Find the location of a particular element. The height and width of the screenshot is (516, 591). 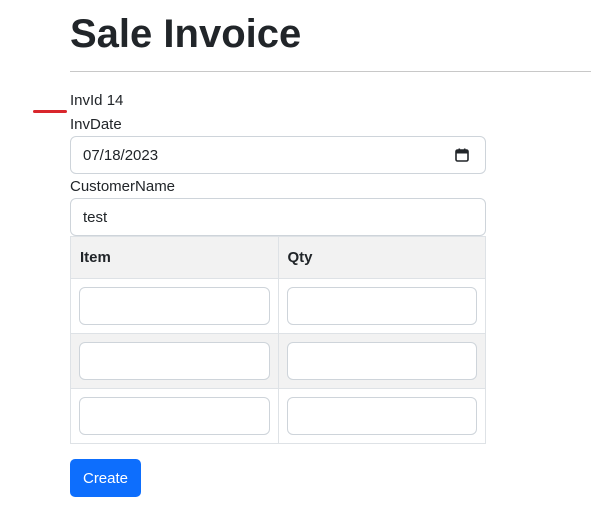

create-button: Create is located at coordinates (105, 478).